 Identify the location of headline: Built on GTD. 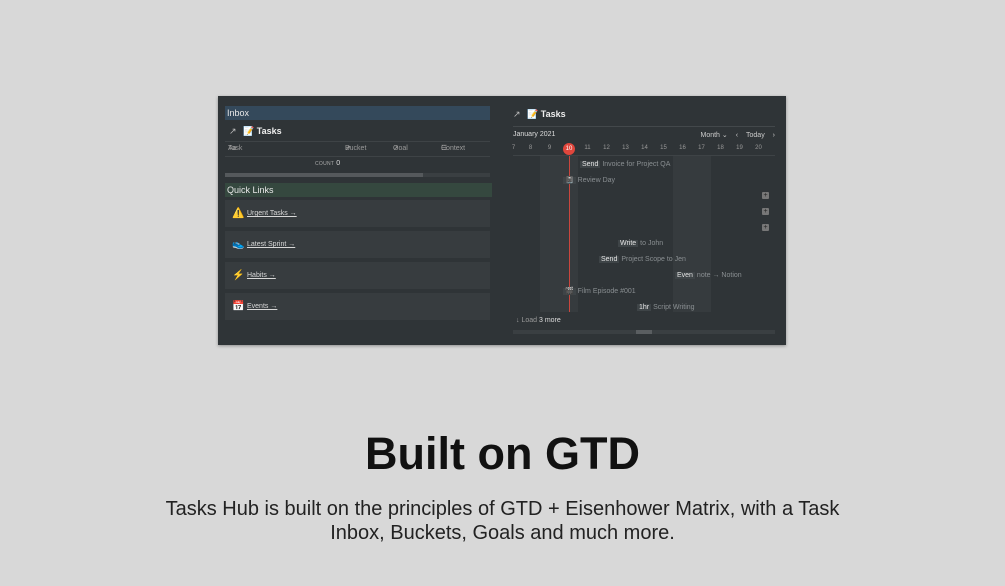
(502, 453).